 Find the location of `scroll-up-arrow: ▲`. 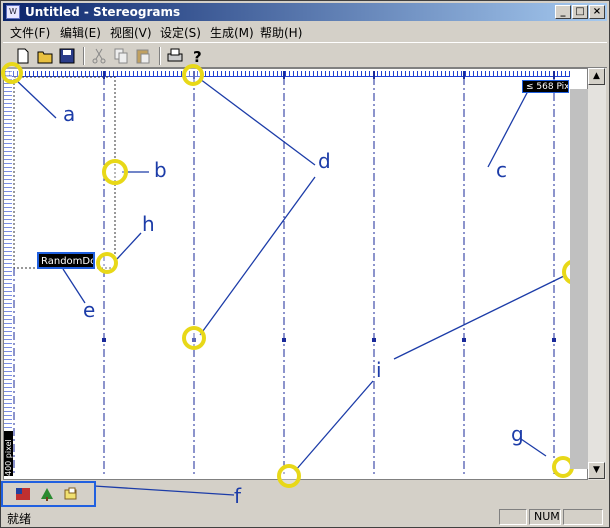

scroll-up-arrow: ▲ is located at coordinates (596, 76).